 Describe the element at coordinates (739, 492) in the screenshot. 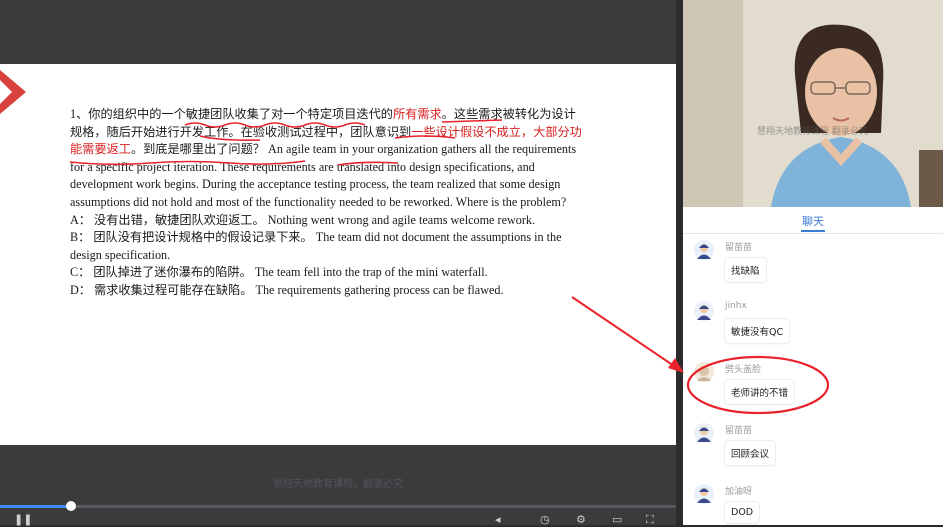

I see `chat-username: 加油呀` at that location.